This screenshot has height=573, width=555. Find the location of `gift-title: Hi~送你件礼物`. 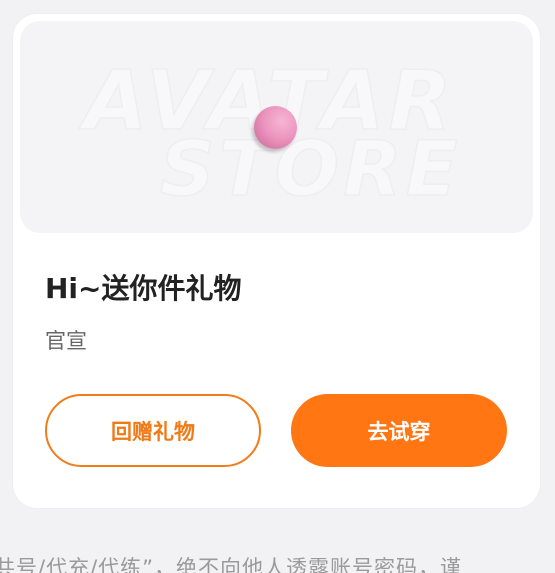

gift-title: Hi~送你件礼物 is located at coordinates (143, 288).